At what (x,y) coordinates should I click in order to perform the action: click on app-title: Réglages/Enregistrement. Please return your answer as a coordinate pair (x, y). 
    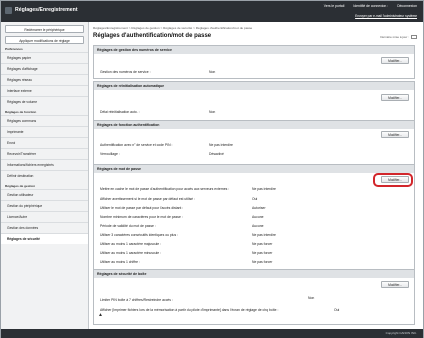
    Looking at the image, I should click on (46, 10).